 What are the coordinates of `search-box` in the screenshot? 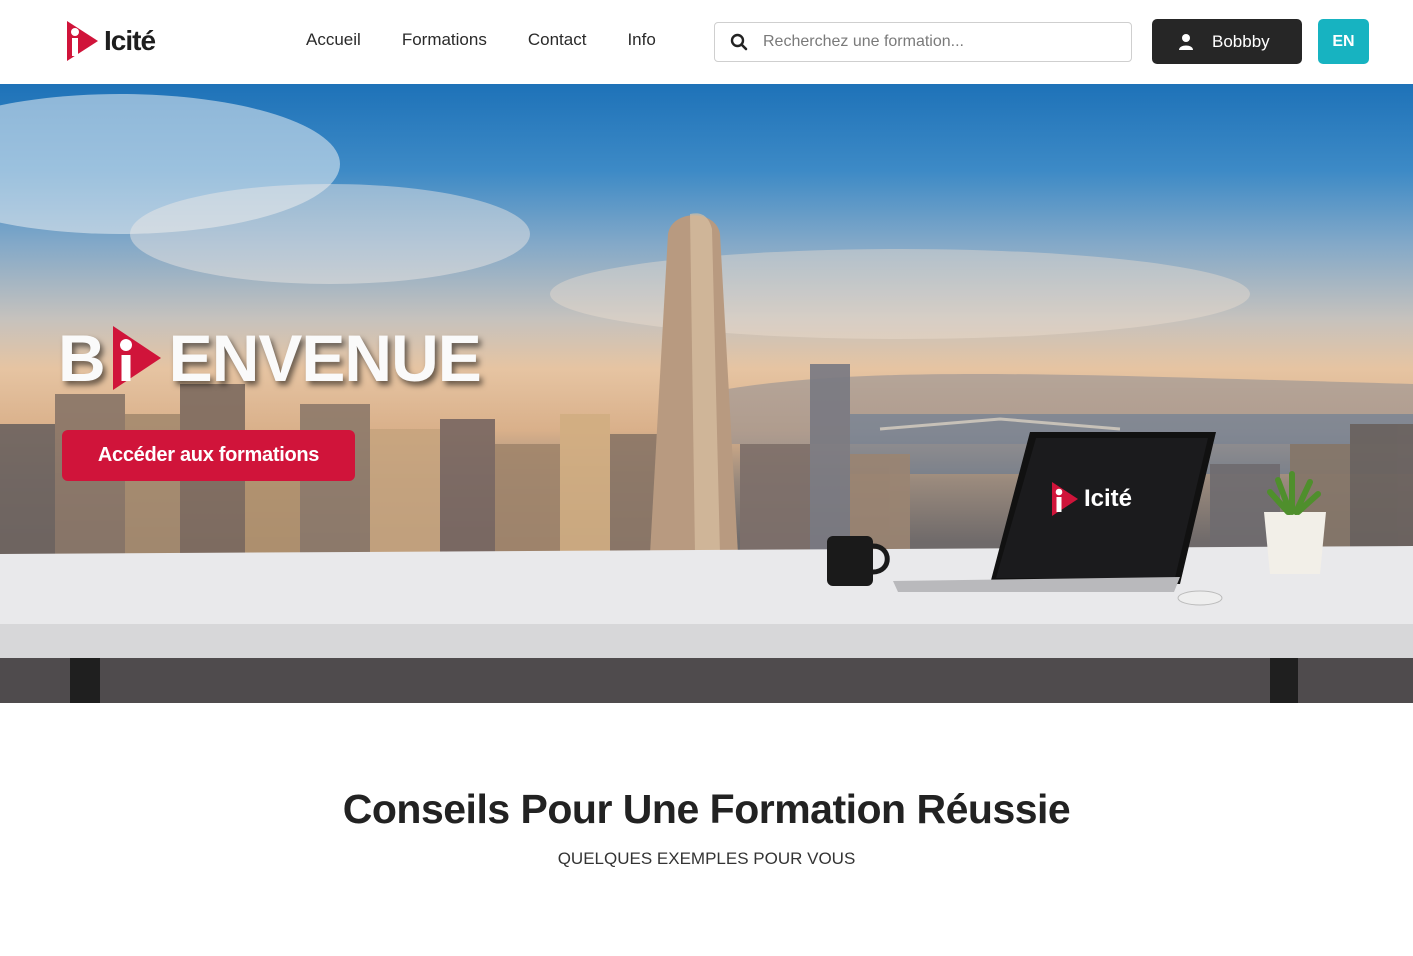 It's located at (923, 42).